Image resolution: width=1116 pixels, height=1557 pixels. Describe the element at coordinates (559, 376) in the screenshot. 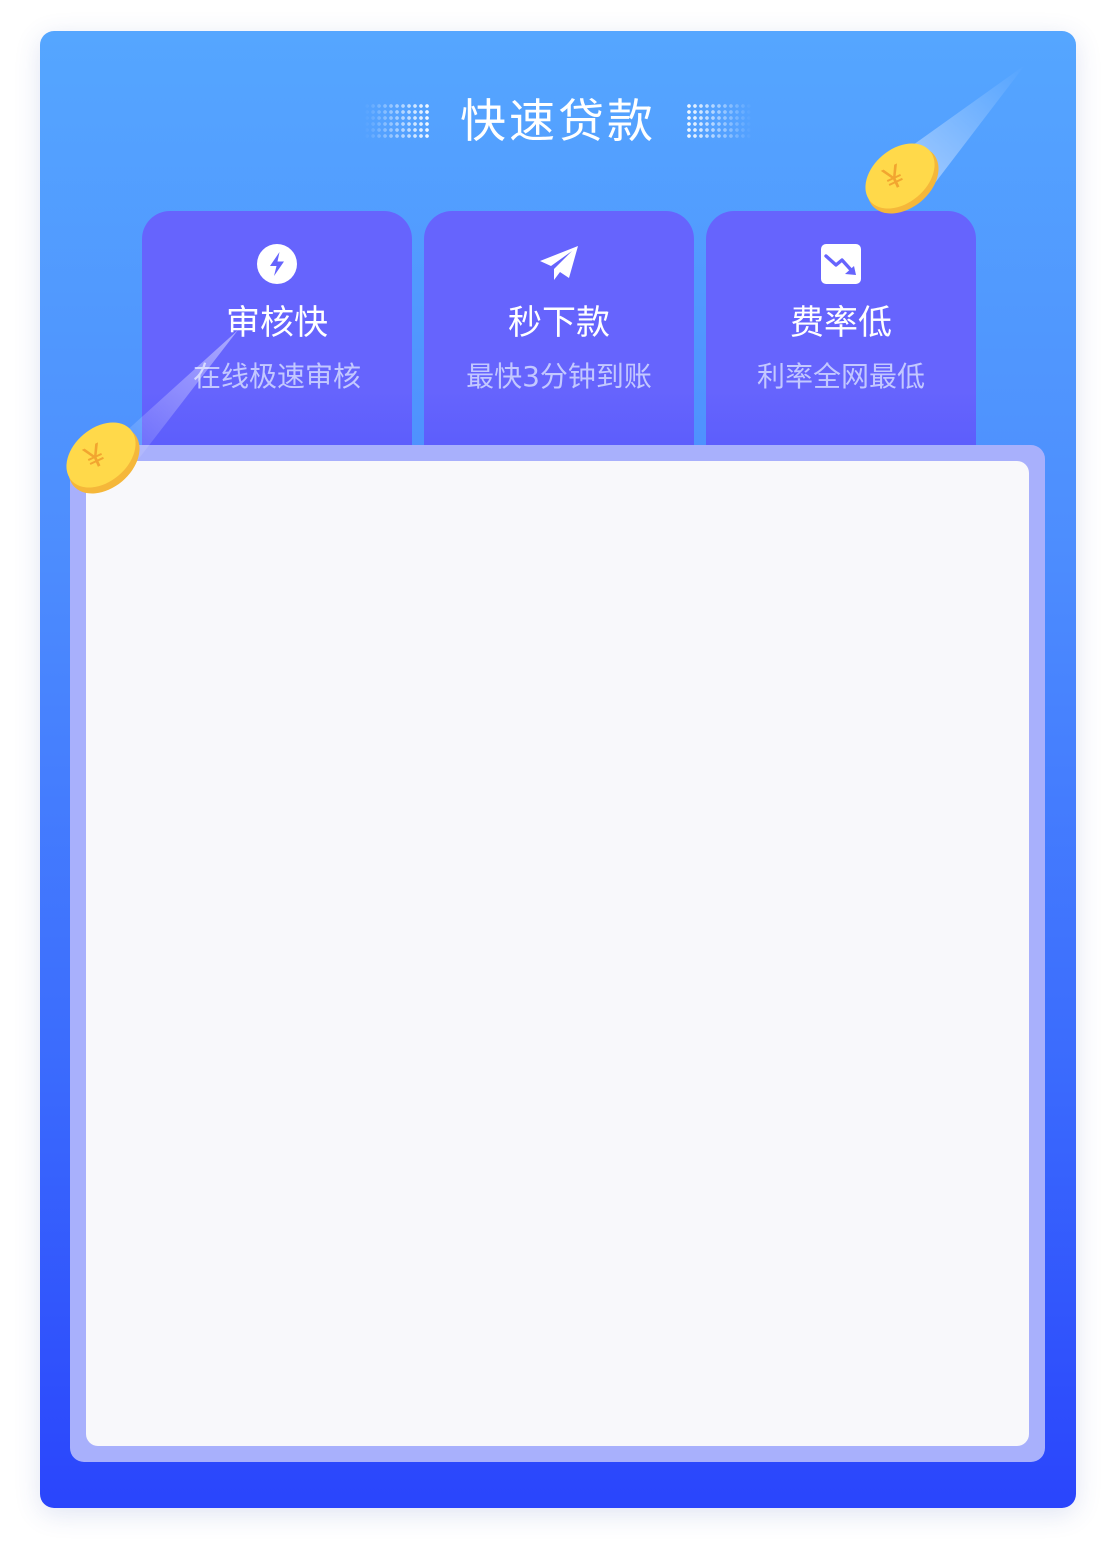

I see `feature-desc: 最快3分钟到账` at that location.